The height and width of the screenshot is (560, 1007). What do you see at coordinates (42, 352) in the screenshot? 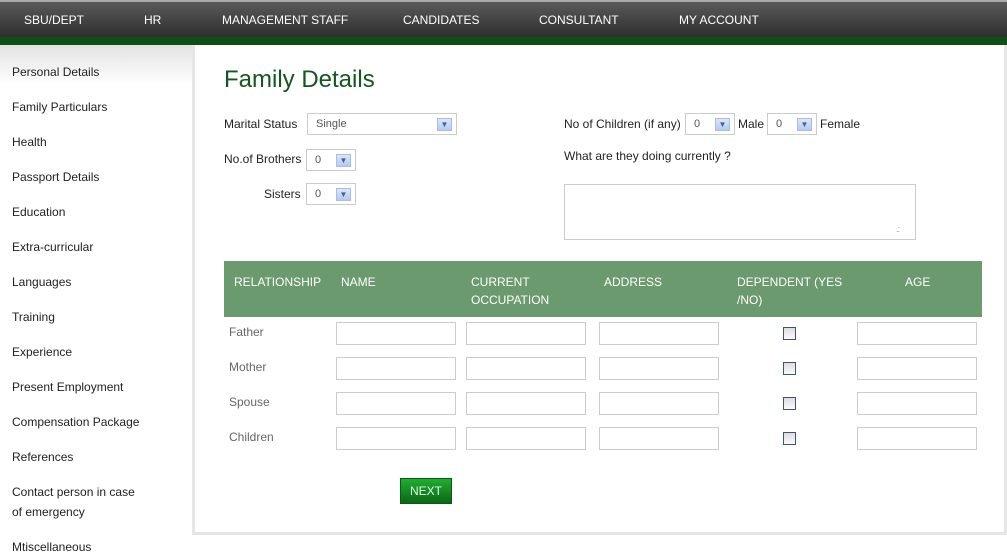
I see `sidebar-item-experience: Experience` at bounding box center [42, 352].